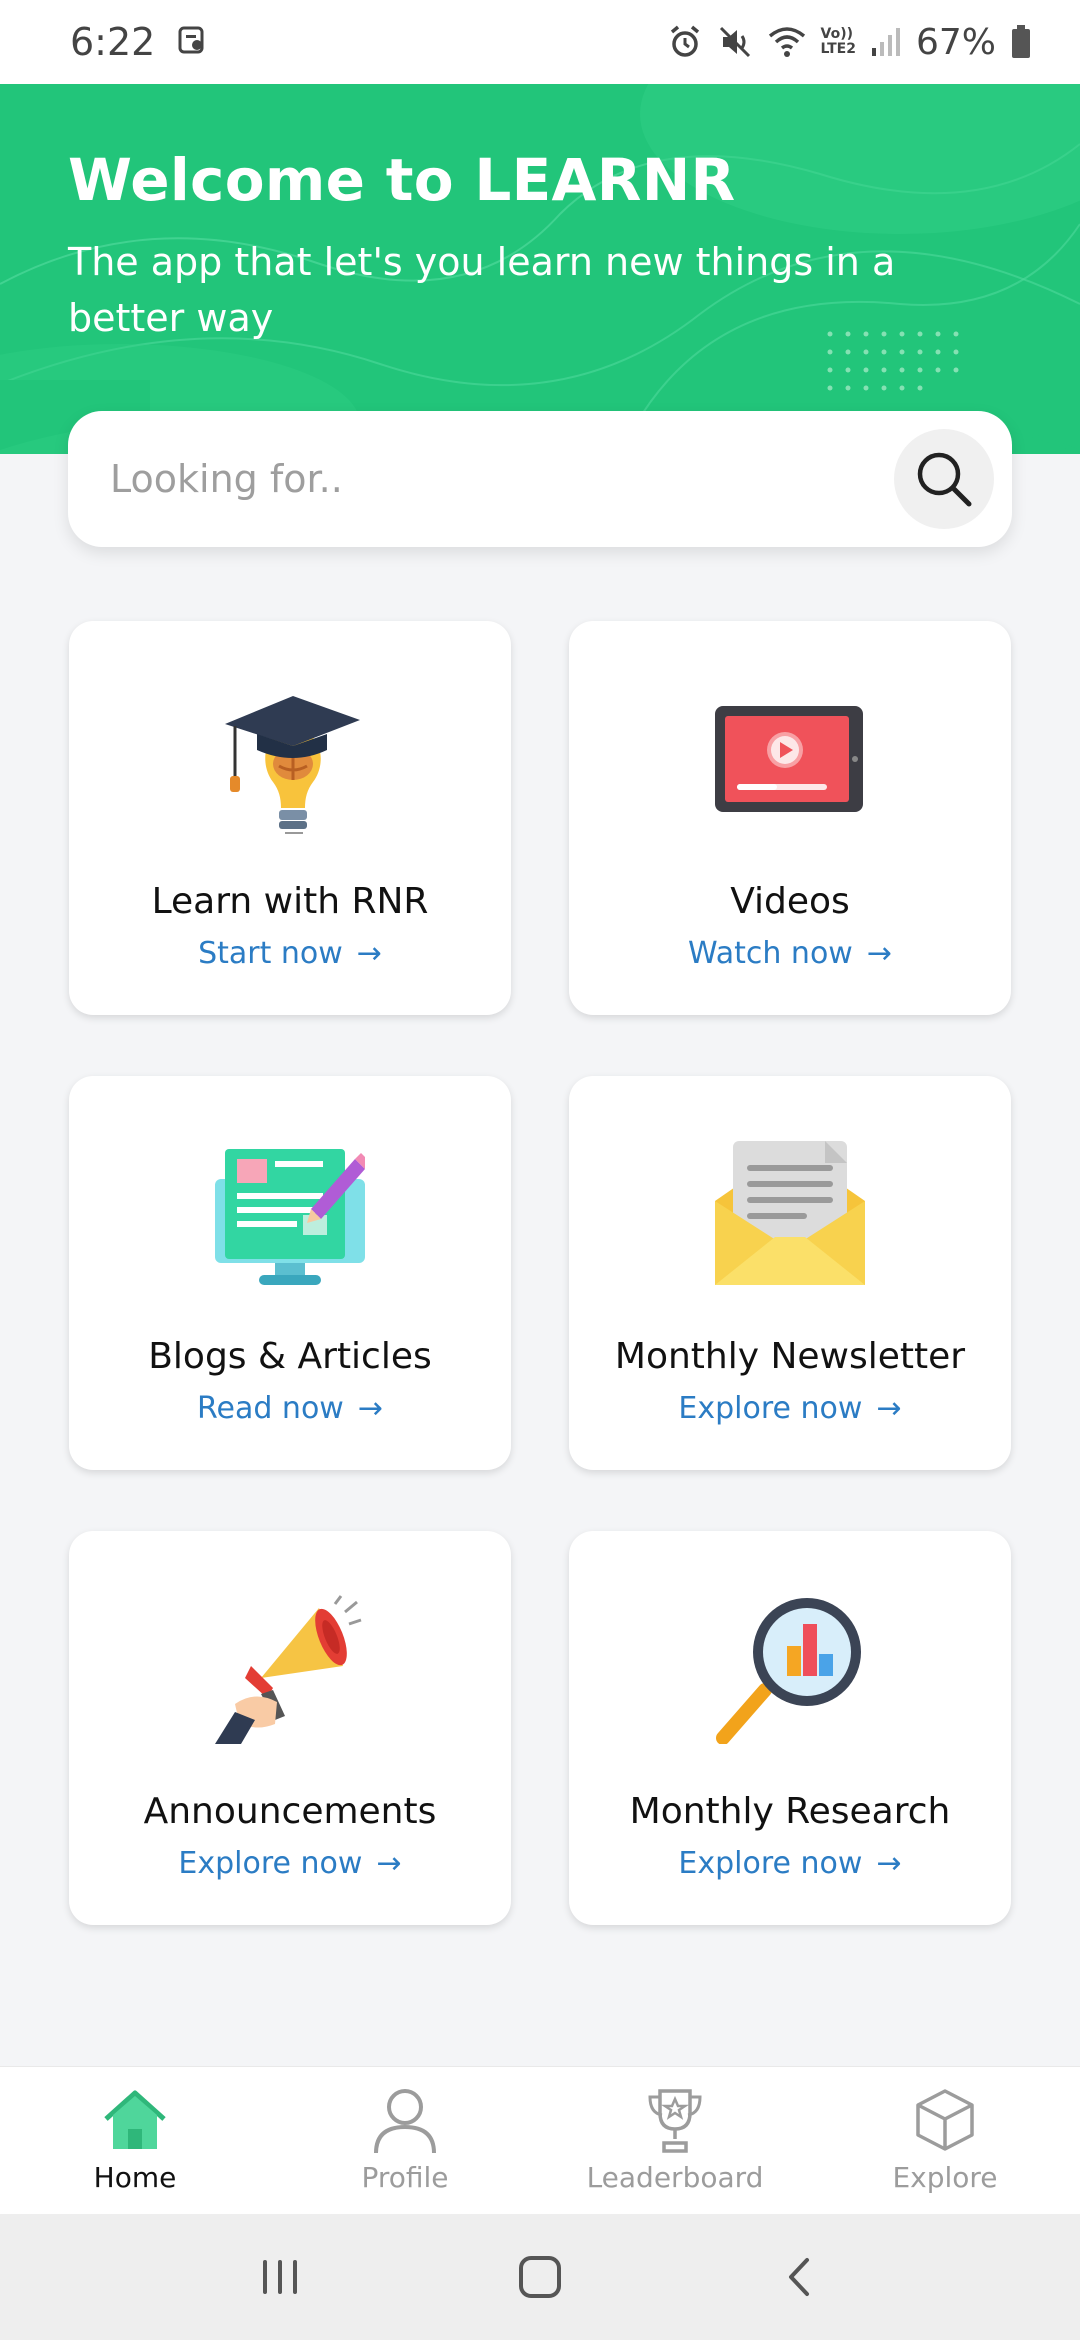 The height and width of the screenshot is (2340, 1080). Describe the element at coordinates (290, 901) in the screenshot. I see `card-title: Learn with RNR` at that location.